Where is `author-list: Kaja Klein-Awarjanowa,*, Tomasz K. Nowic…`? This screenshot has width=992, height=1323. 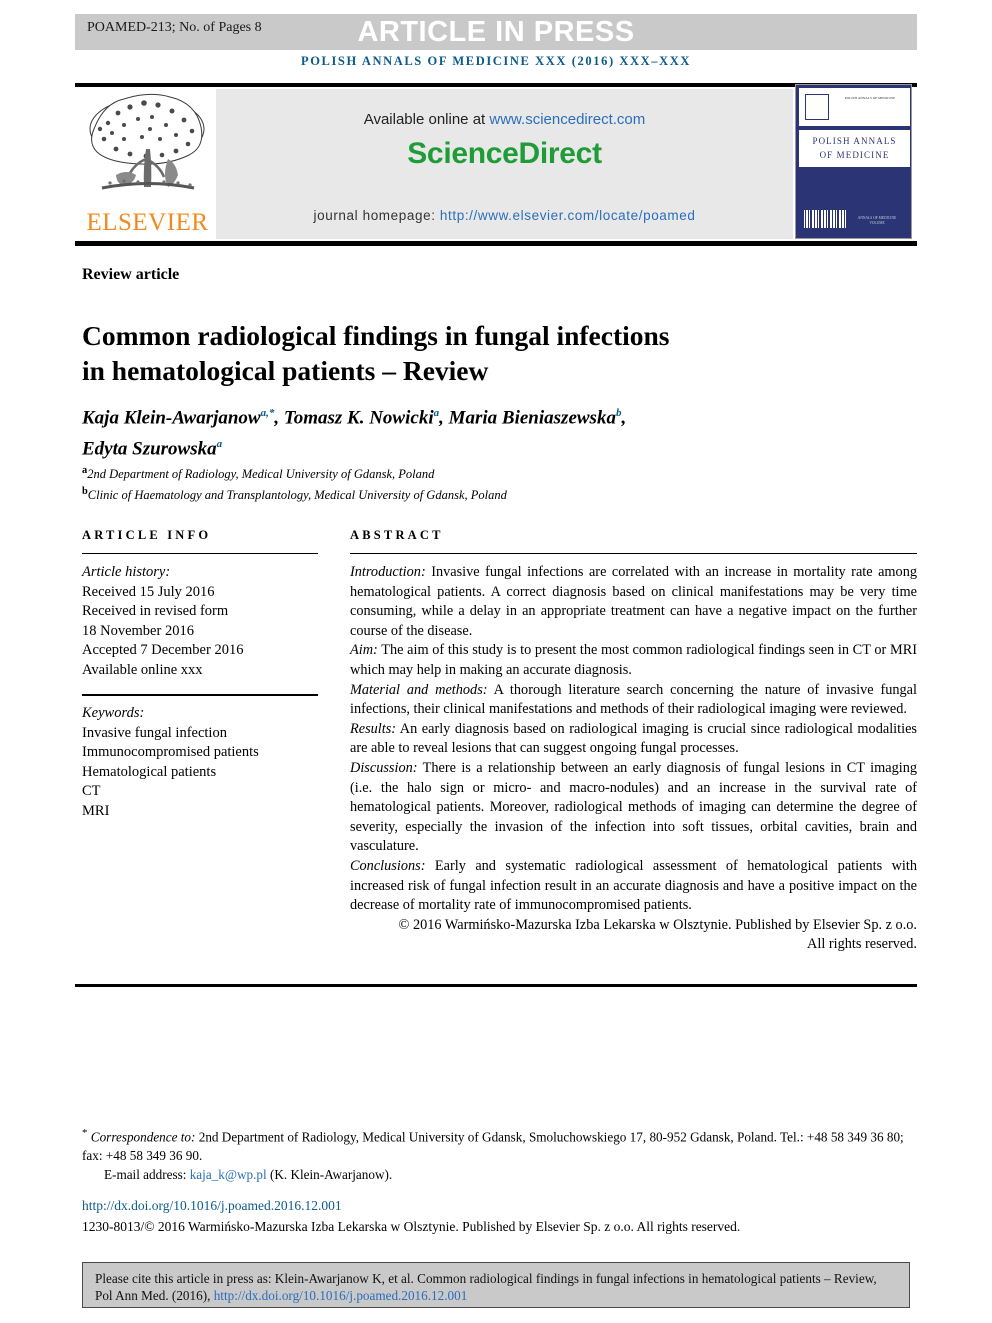 author-list: Kaja Klein-Awarjanowa,*, Tomasz K. Nowic… is located at coordinates (462, 431).